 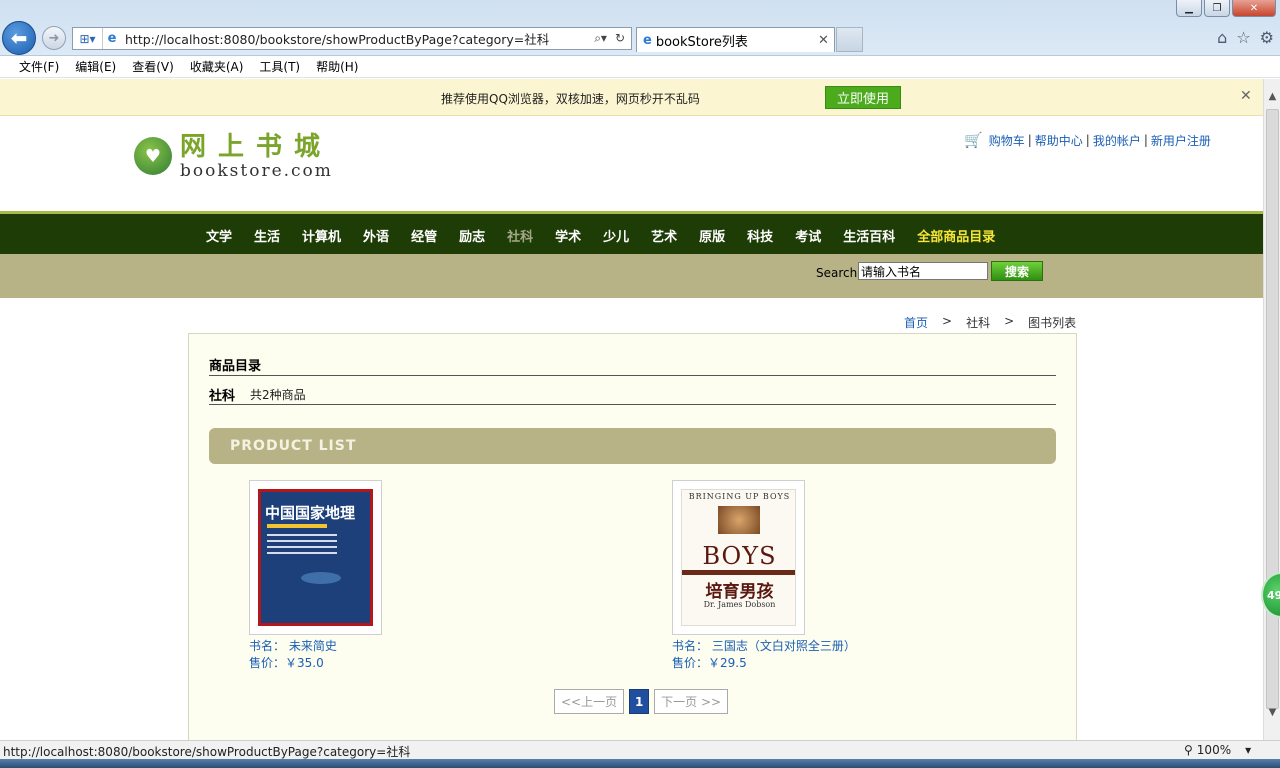 What do you see at coordinates (691, 701) in the screenshot?
I see `next-page-button: 下一页 >>` at bounding box center [691, 701].